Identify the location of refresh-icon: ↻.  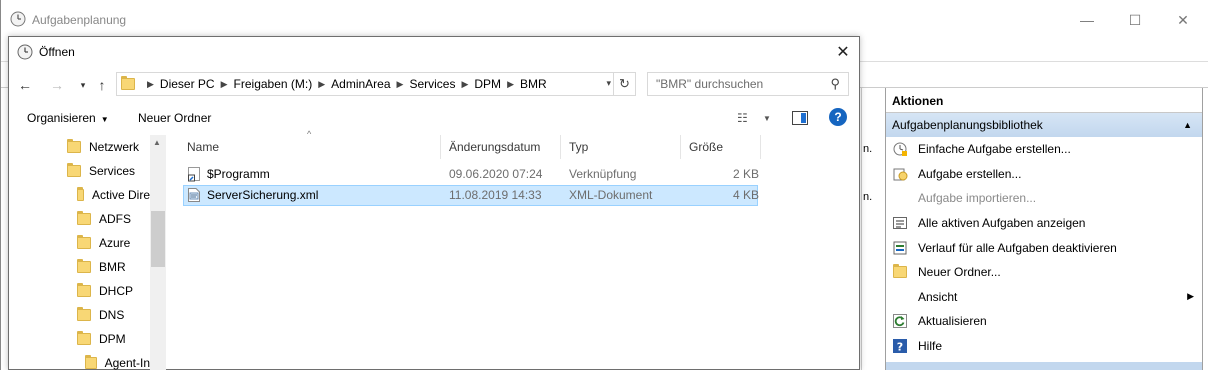
(624, 84).